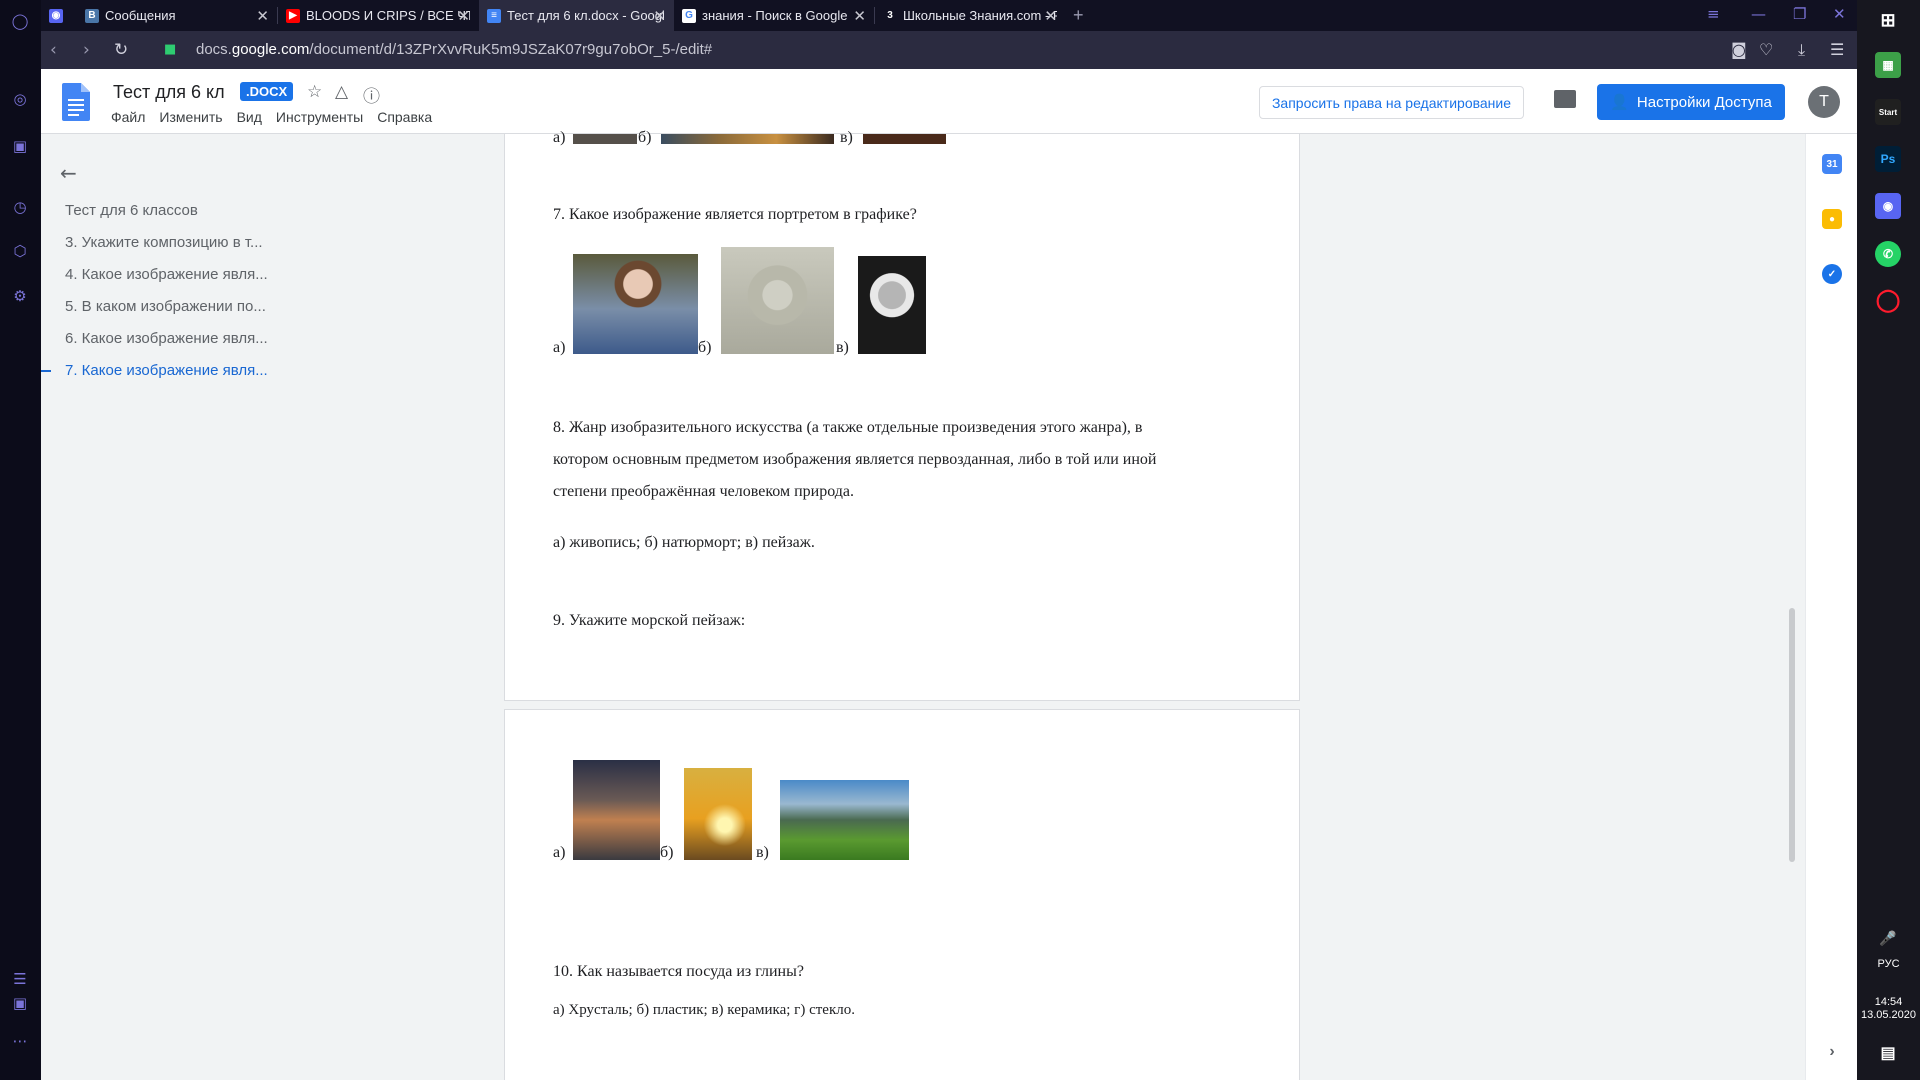  I want to click on tasks-icon: ✓, so click(1832, 274).